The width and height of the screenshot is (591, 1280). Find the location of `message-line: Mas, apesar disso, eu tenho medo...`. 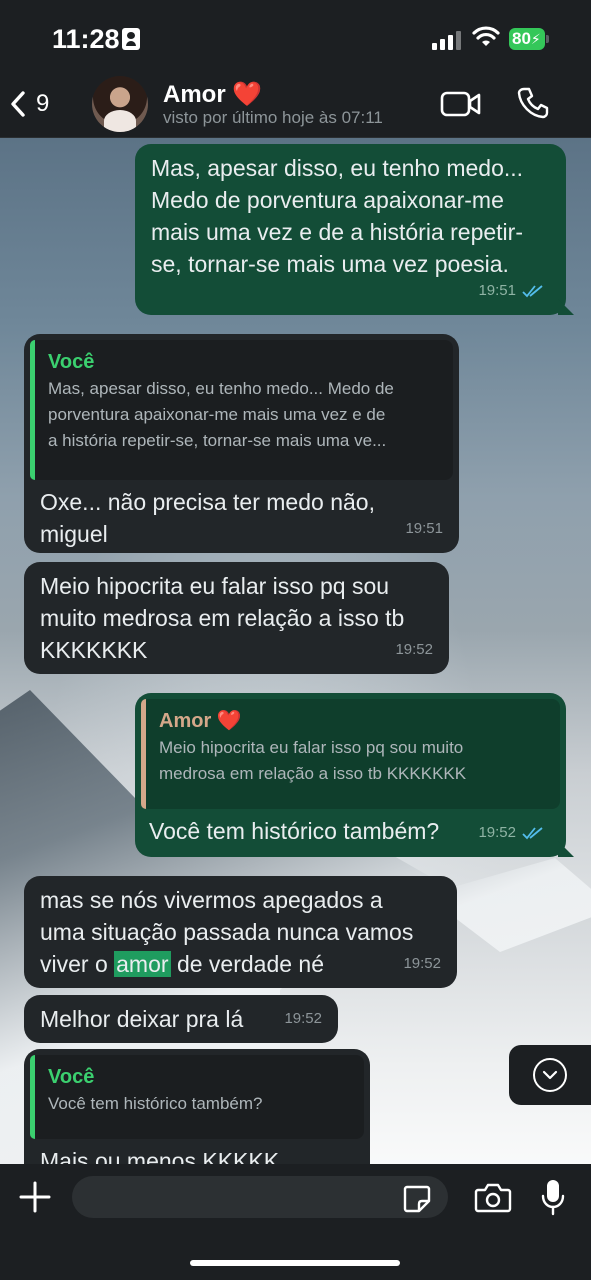

message-line: Mas, apesar disso, eu tenho medo... is located at coordinates (337, 168).